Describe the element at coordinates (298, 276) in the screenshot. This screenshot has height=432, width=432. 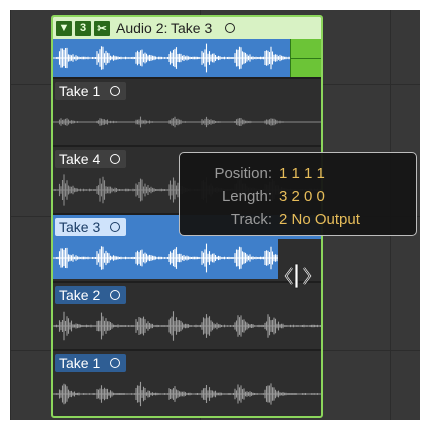
I see `trim-resize-cursor-icon` at that location.